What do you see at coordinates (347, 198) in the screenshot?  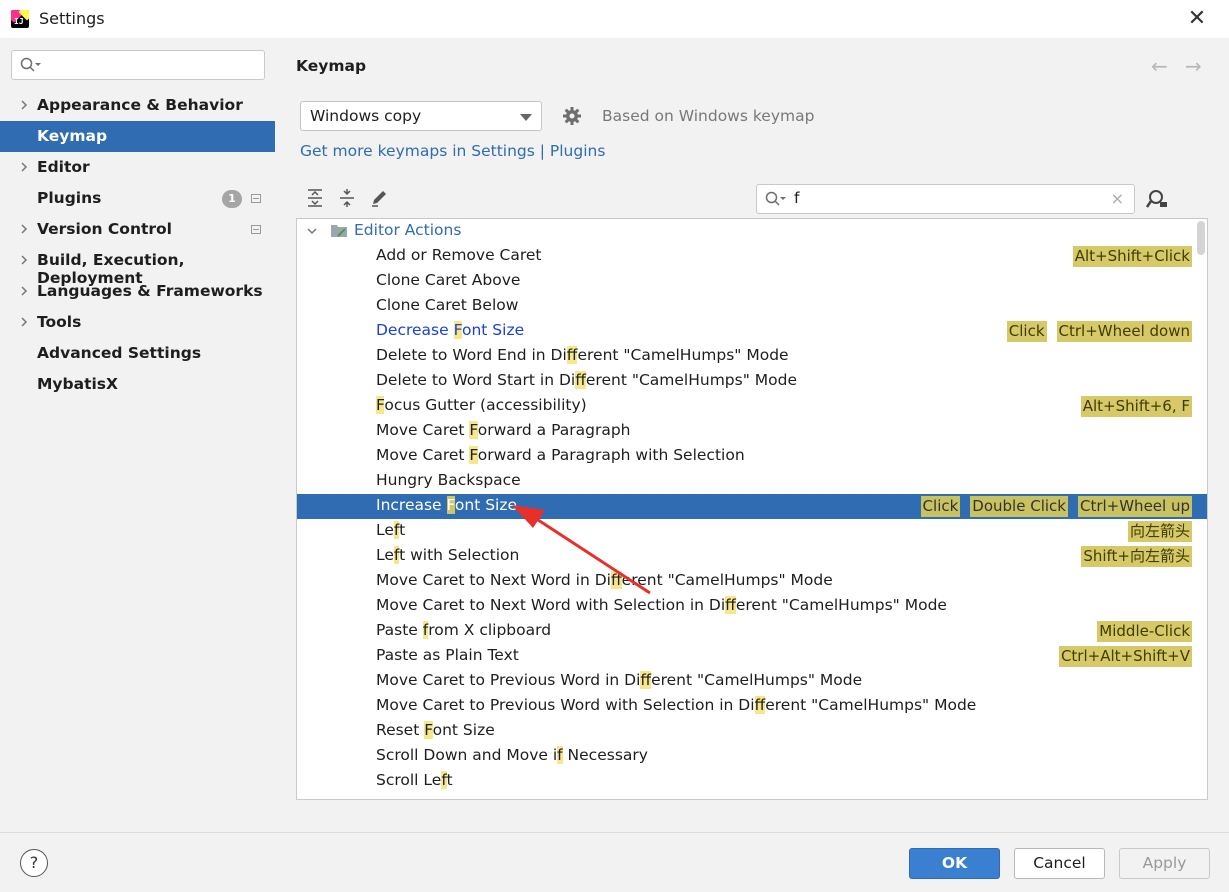 I see `collapse-all-icon` at bounding box center [347, 198].